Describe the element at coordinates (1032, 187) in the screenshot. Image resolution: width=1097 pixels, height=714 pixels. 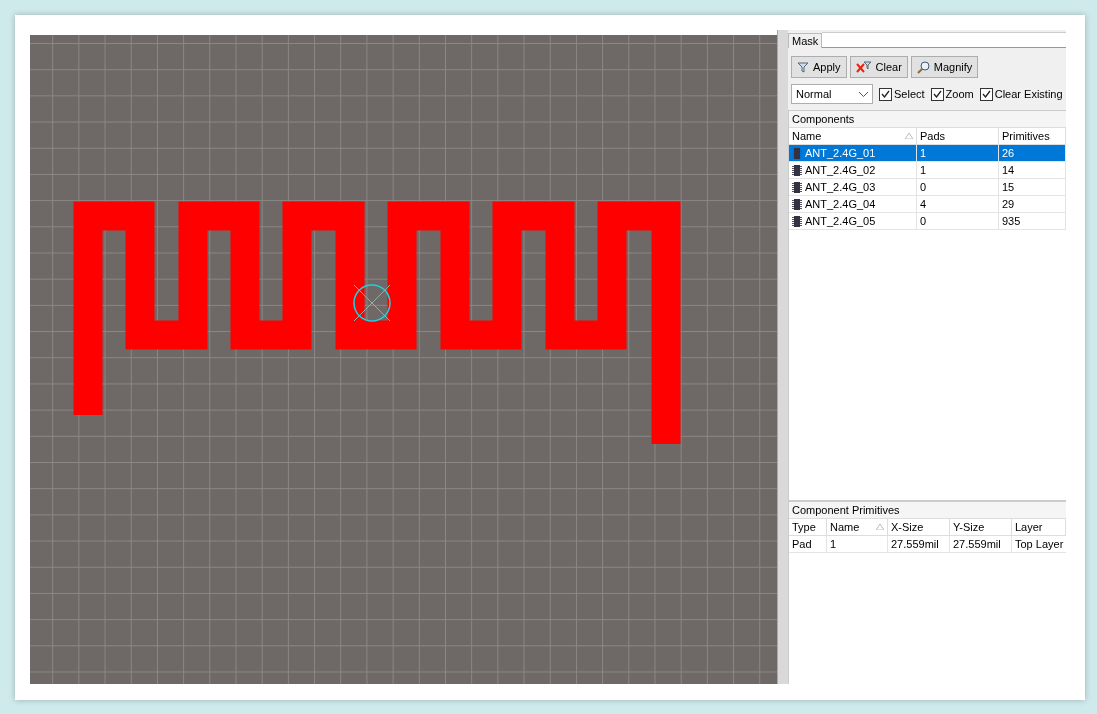
I see `table-cell: 15` at that location.